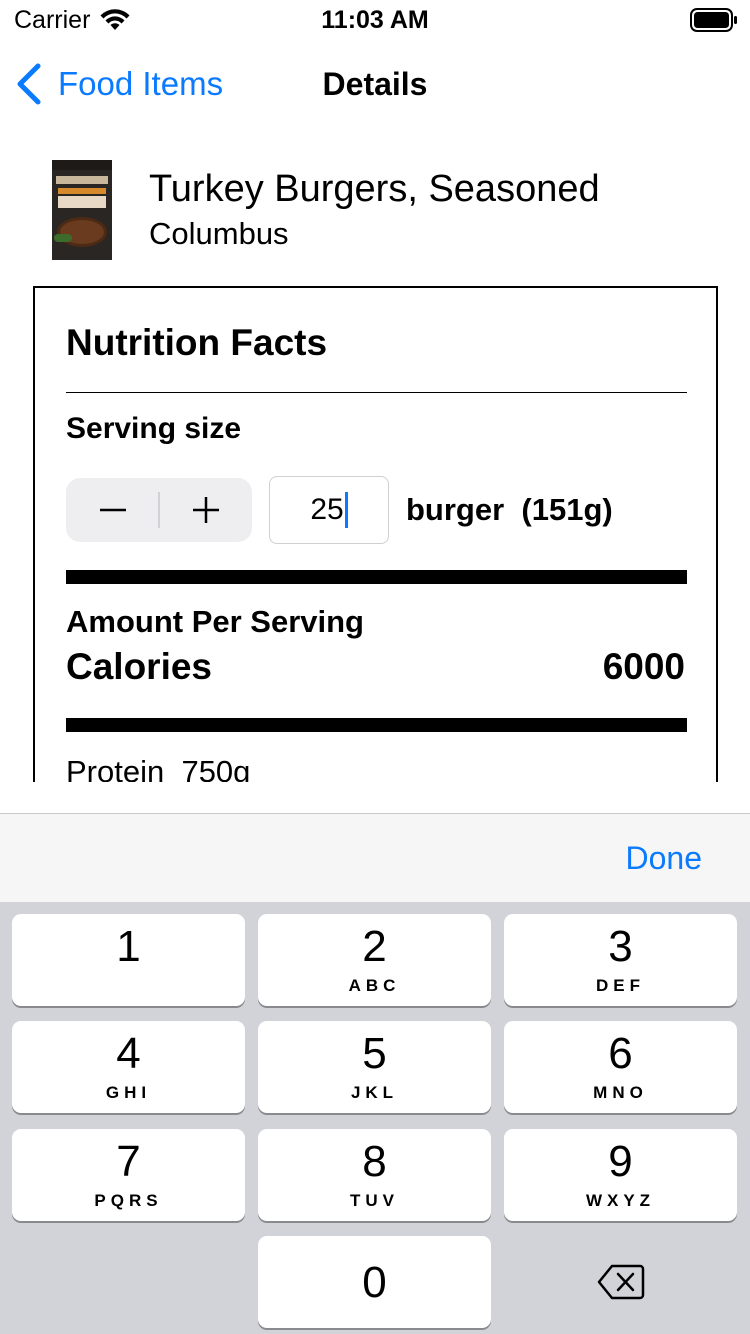 The height and width of the screenshot is (1334, 750). I want to click on key-1: 1, so click(128, 960).